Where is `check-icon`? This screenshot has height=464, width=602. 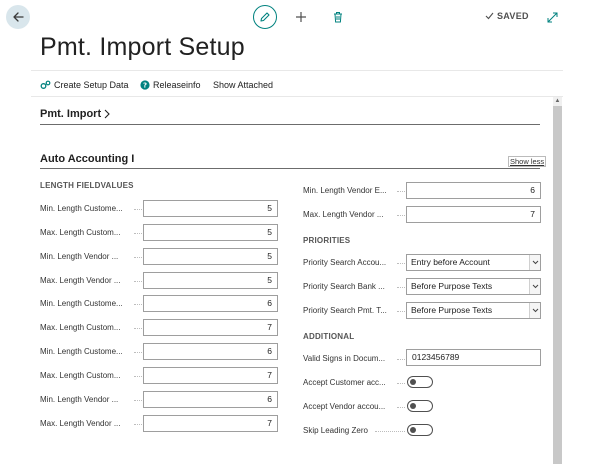 check-icon is located at coordinates (489, 16).